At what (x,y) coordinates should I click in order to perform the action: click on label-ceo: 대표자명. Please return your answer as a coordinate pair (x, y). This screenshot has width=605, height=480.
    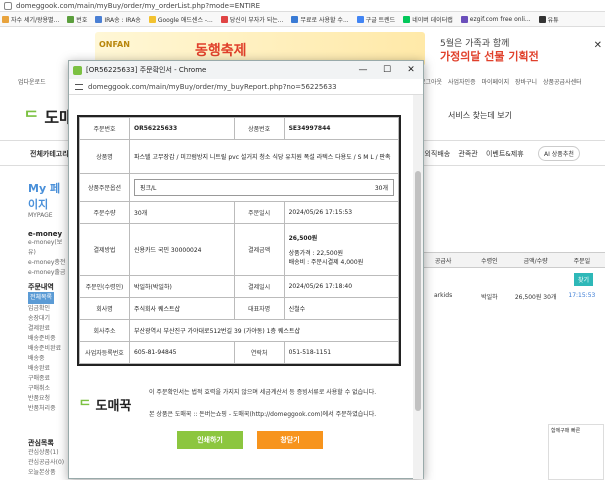
    Looking at the image, I should click on (259, 308).